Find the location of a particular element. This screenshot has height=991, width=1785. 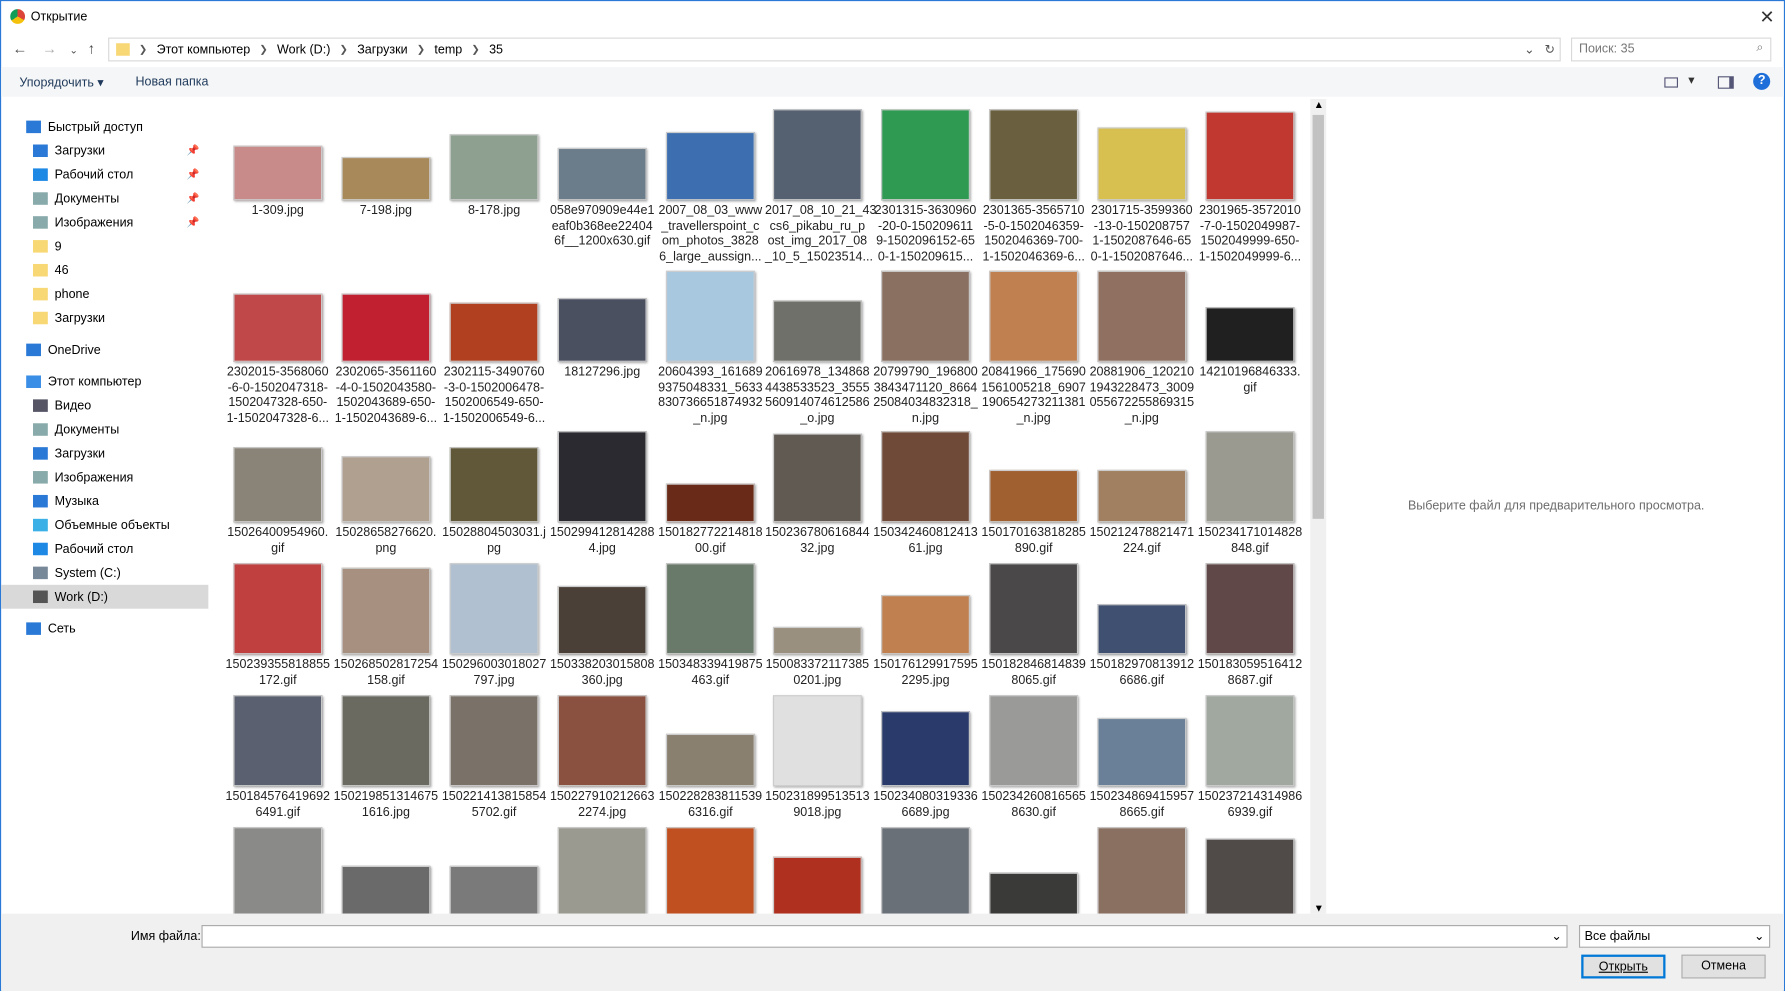

new-folder-button: Новая папка is located at coordinates (171, 82).